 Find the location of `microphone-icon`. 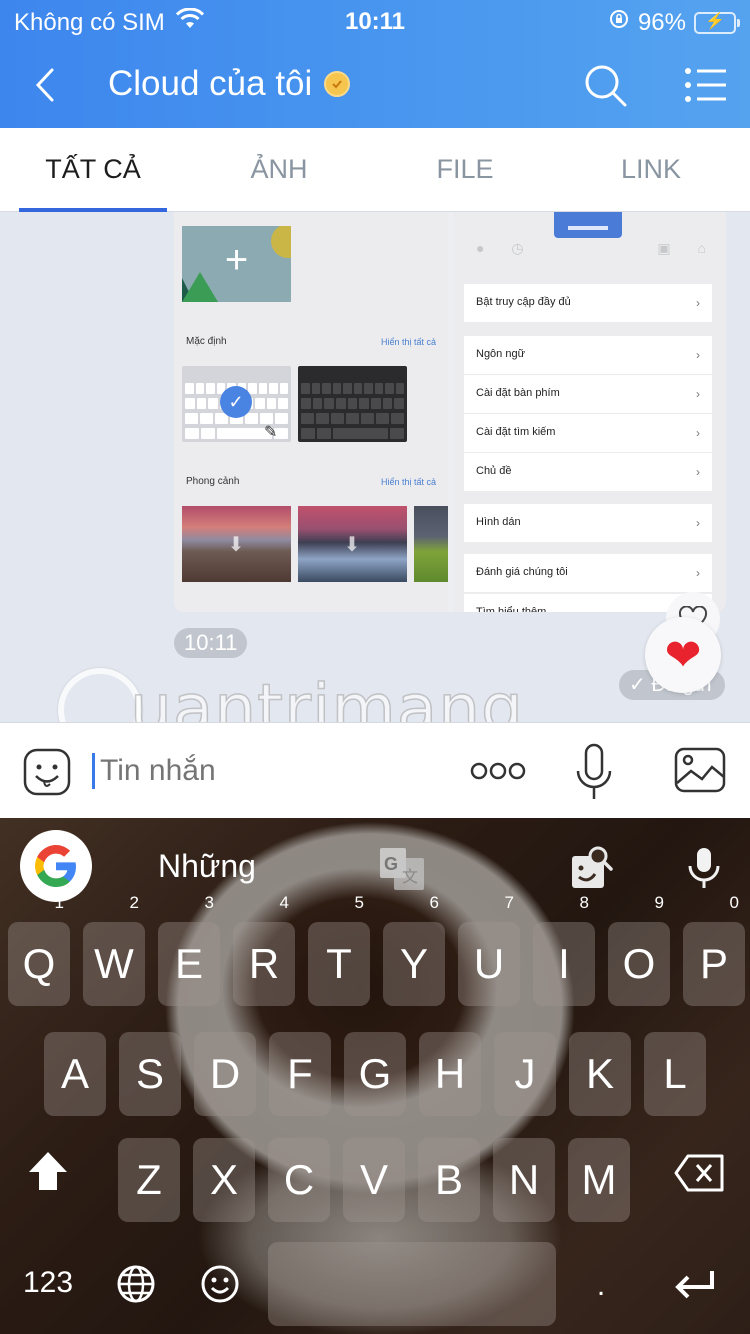

microphone-icon is located at coordinates (704, 868).